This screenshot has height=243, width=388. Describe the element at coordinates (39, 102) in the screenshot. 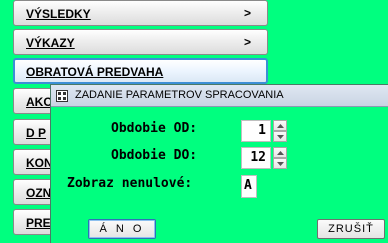

I see `menu-item-label: AKC` at that location.